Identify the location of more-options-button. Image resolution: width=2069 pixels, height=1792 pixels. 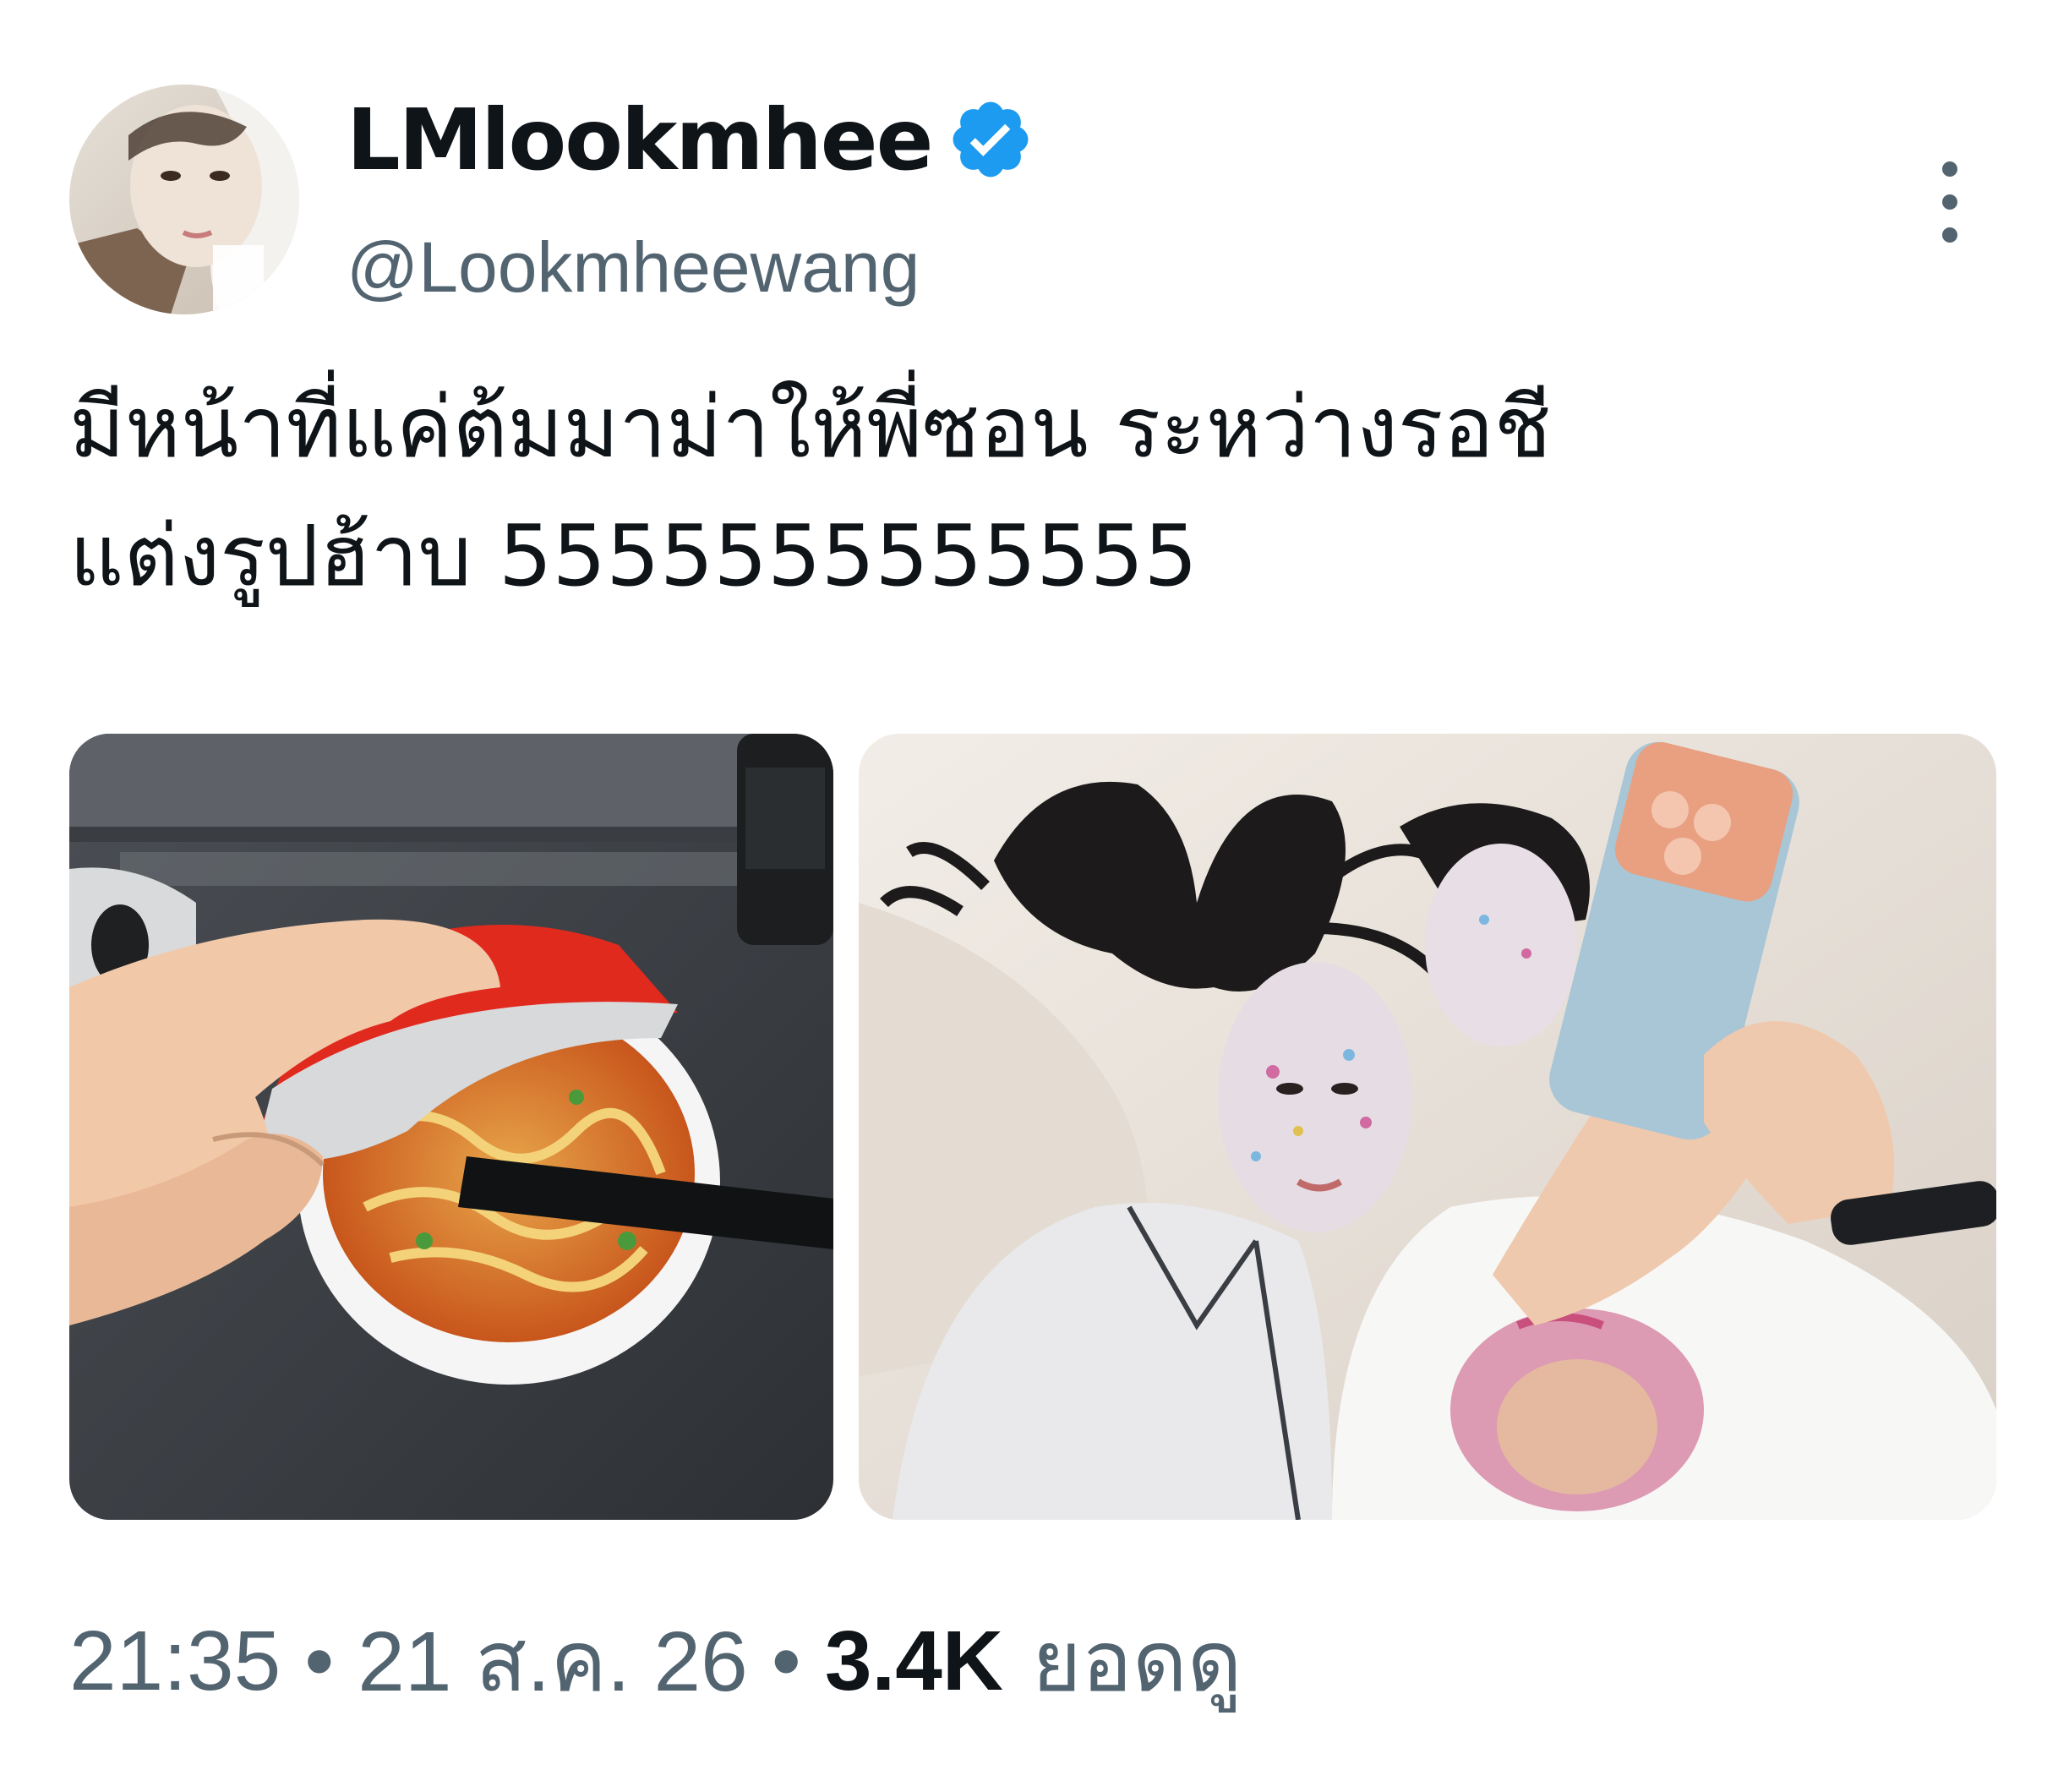
(1950, 202).